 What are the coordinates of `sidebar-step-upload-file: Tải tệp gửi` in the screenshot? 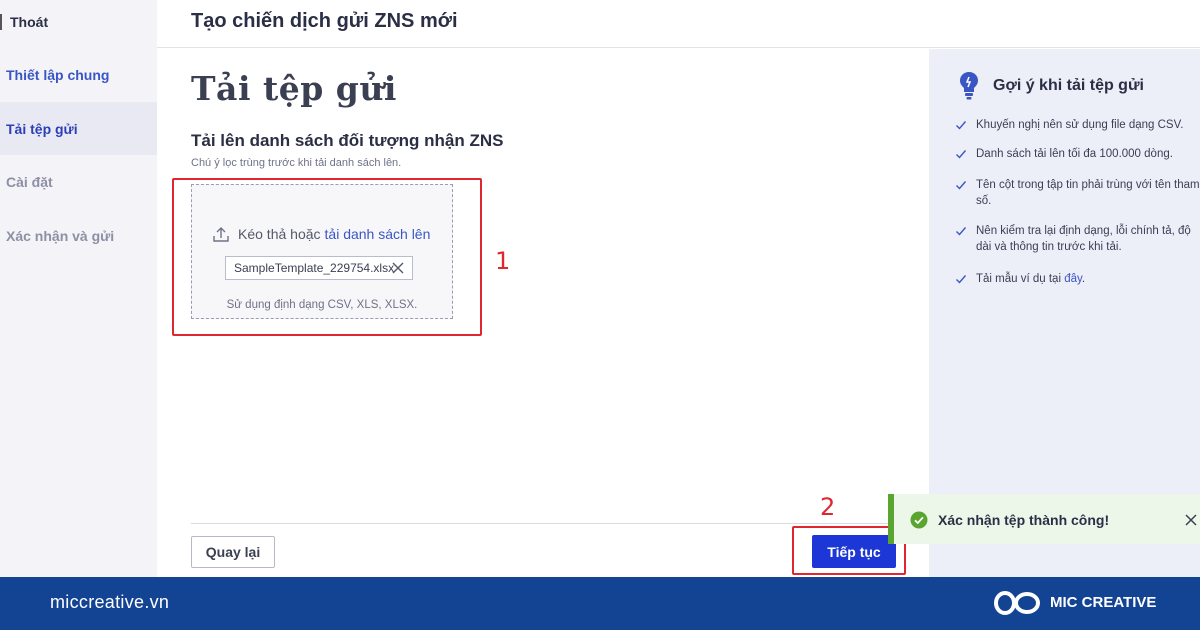 It's located at (78, 128).